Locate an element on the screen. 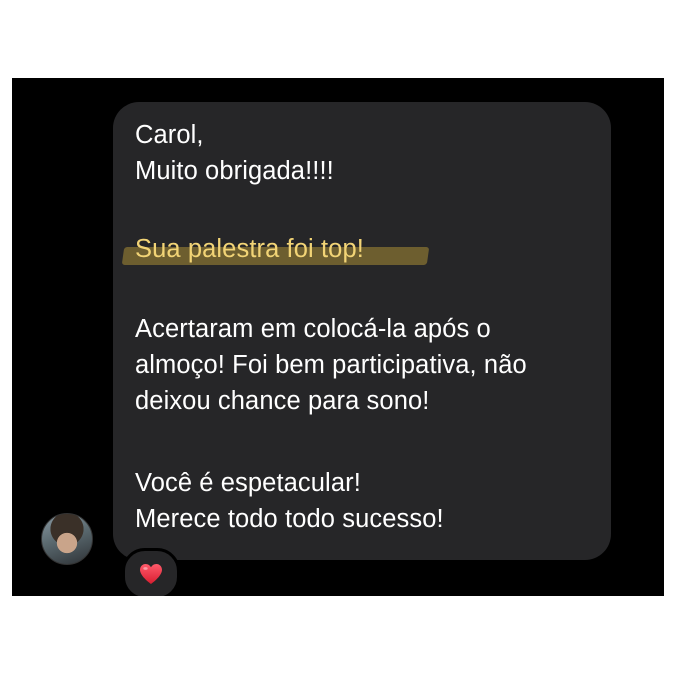  red-heart-icon is located at coordinates (151, 574).